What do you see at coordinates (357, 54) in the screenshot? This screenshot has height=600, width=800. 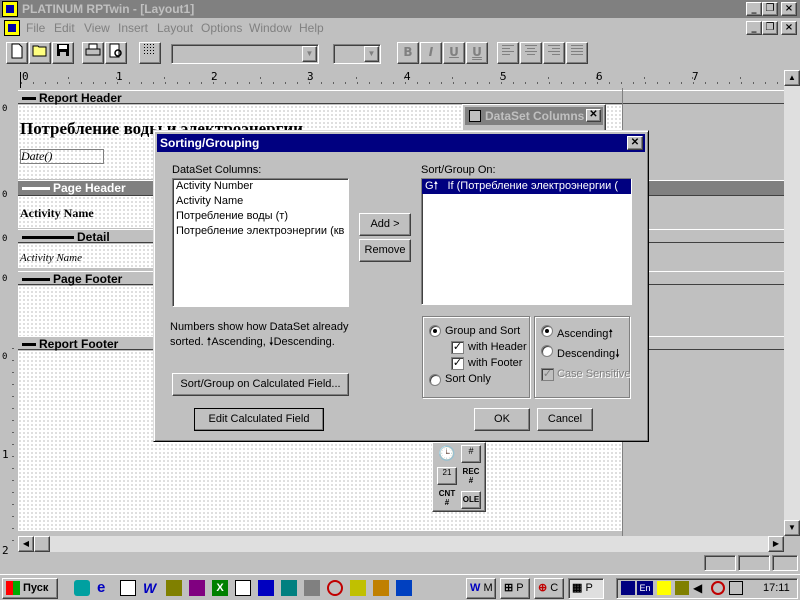 I see `font-size-select: ▼` at bounding box center [357, 54].